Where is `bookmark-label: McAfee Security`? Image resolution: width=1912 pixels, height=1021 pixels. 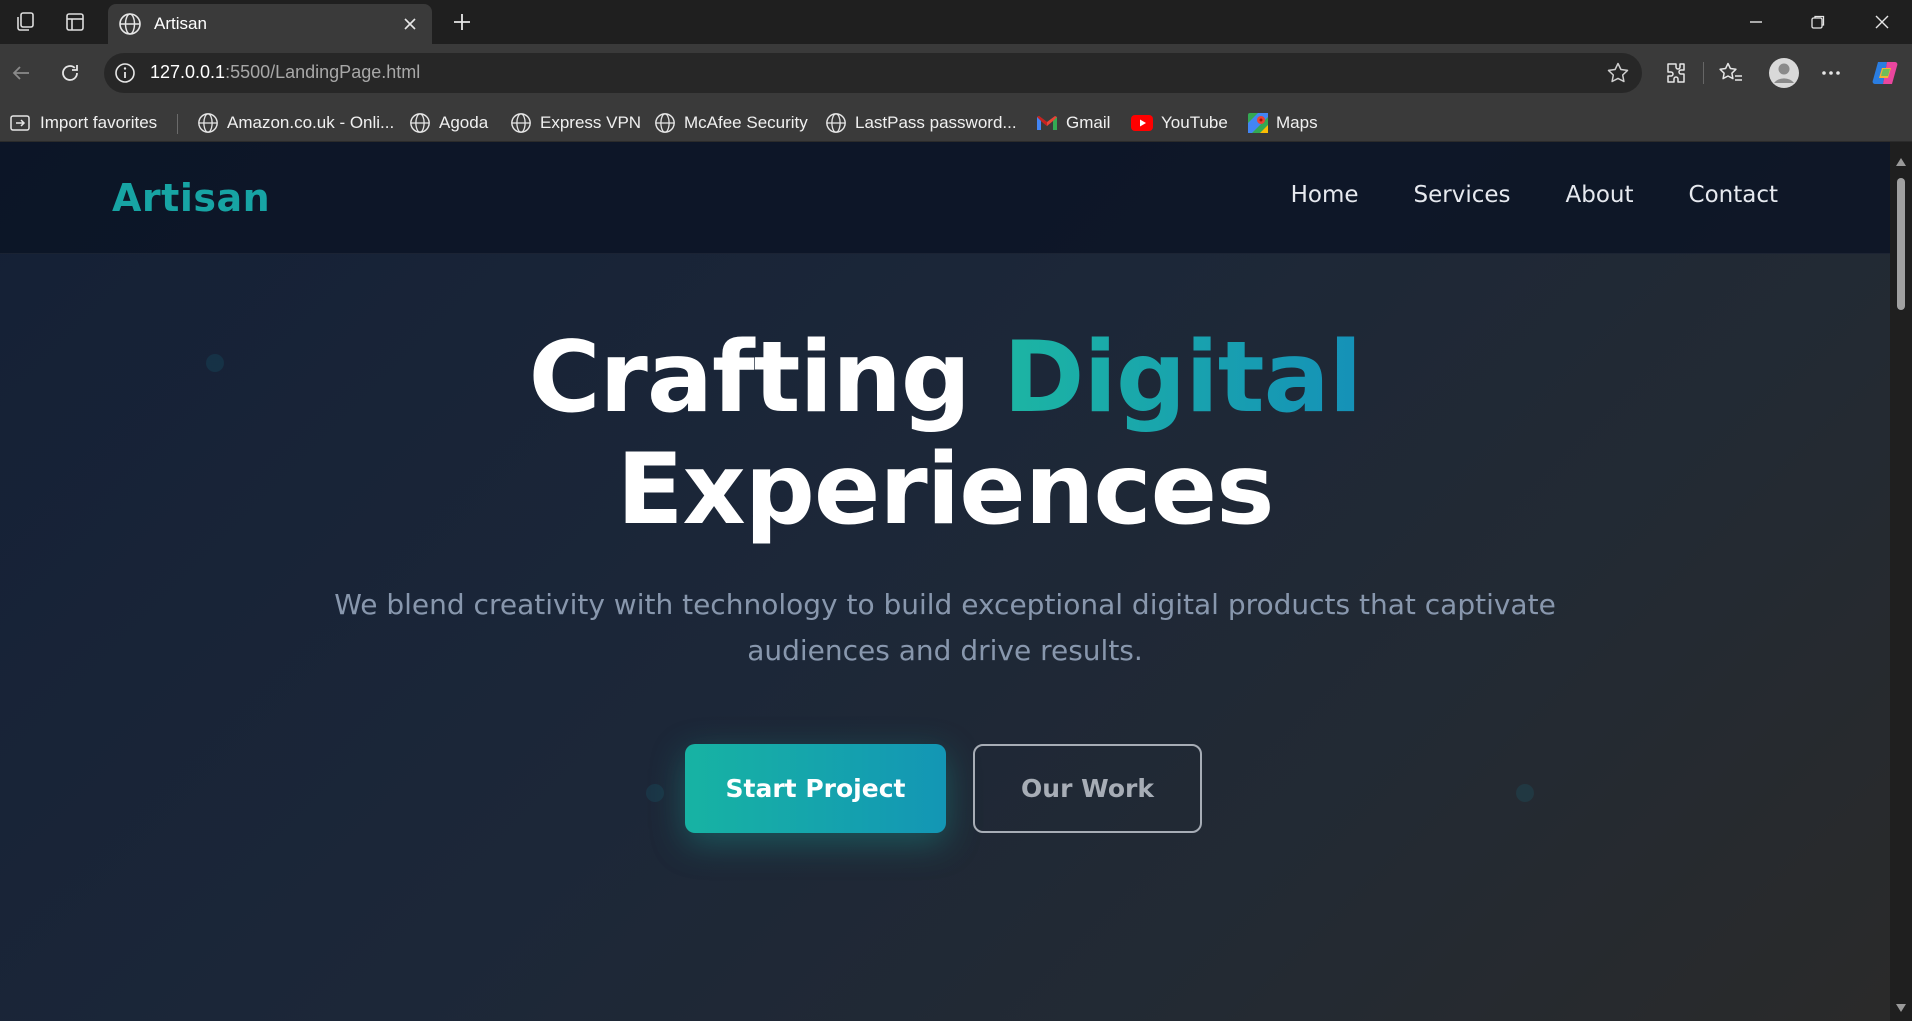
bookmark-label: McAfee Security is located at coordinates (746, 122).